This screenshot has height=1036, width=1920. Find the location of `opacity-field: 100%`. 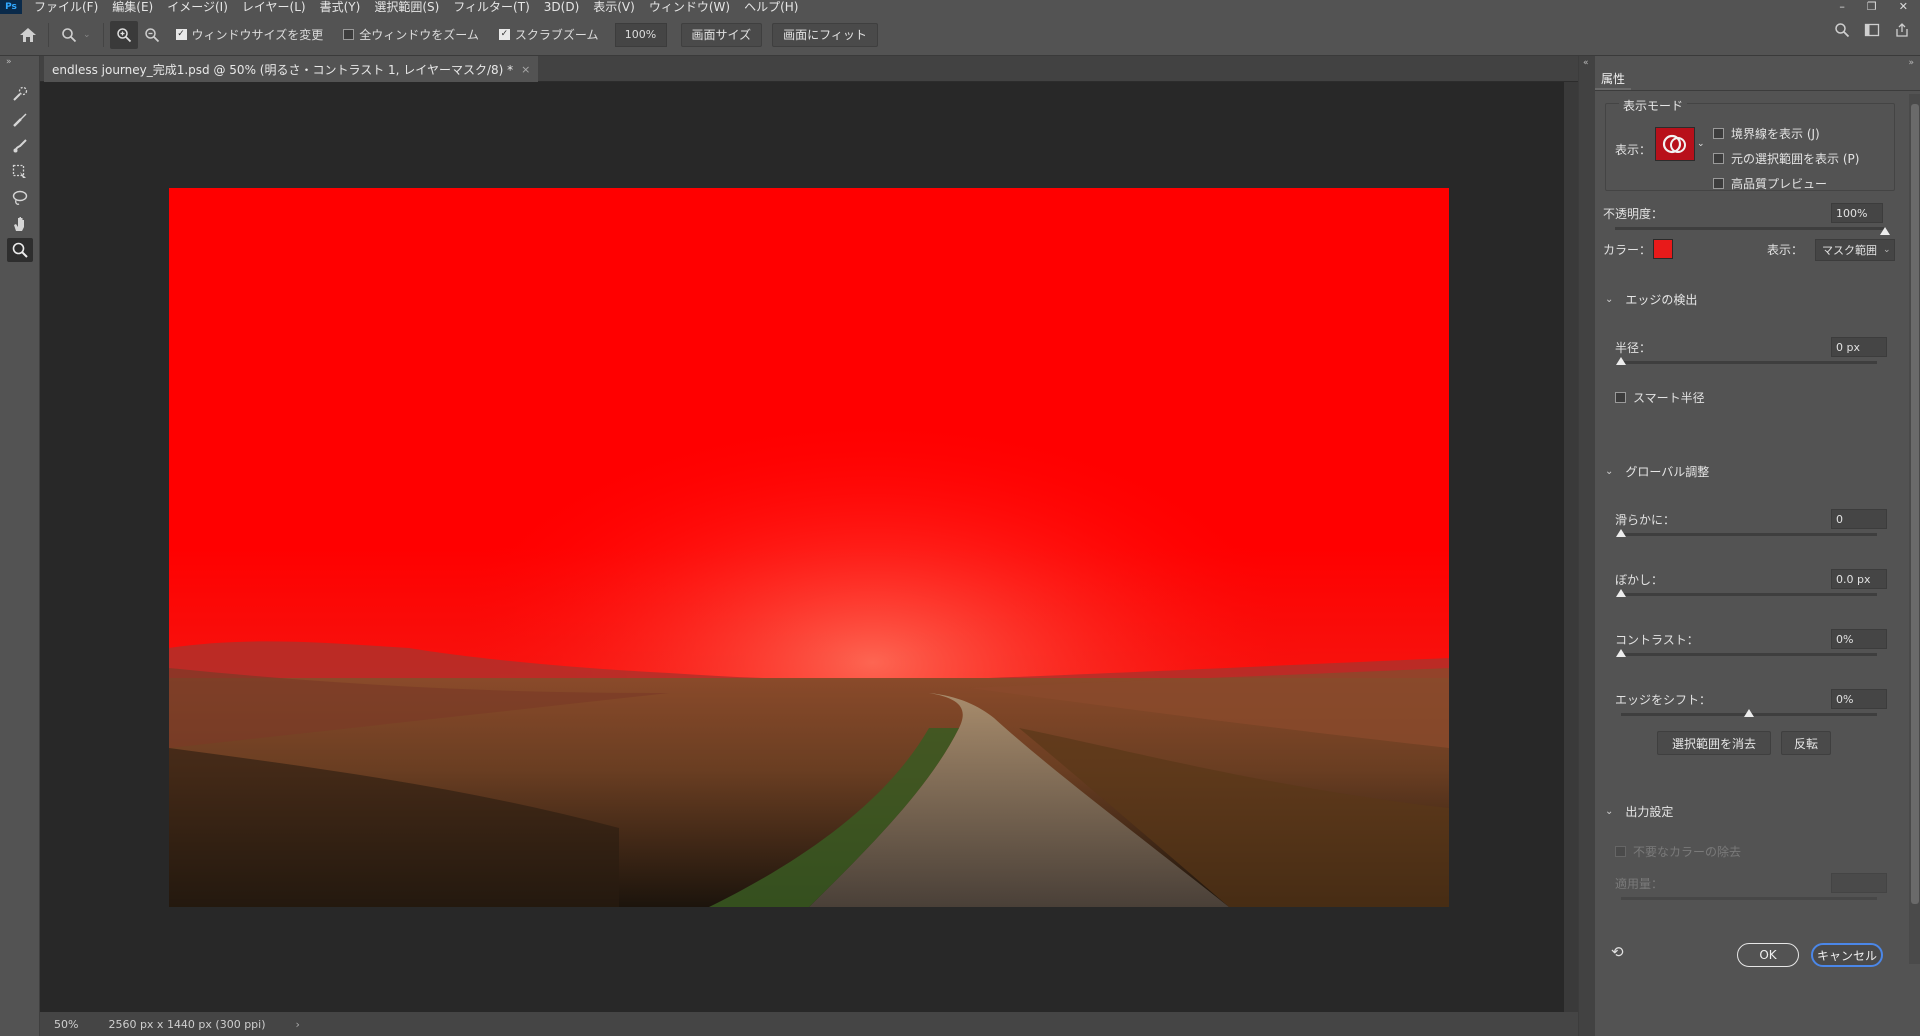

opacity-field: 100% is located at coordinates (1857, 213).